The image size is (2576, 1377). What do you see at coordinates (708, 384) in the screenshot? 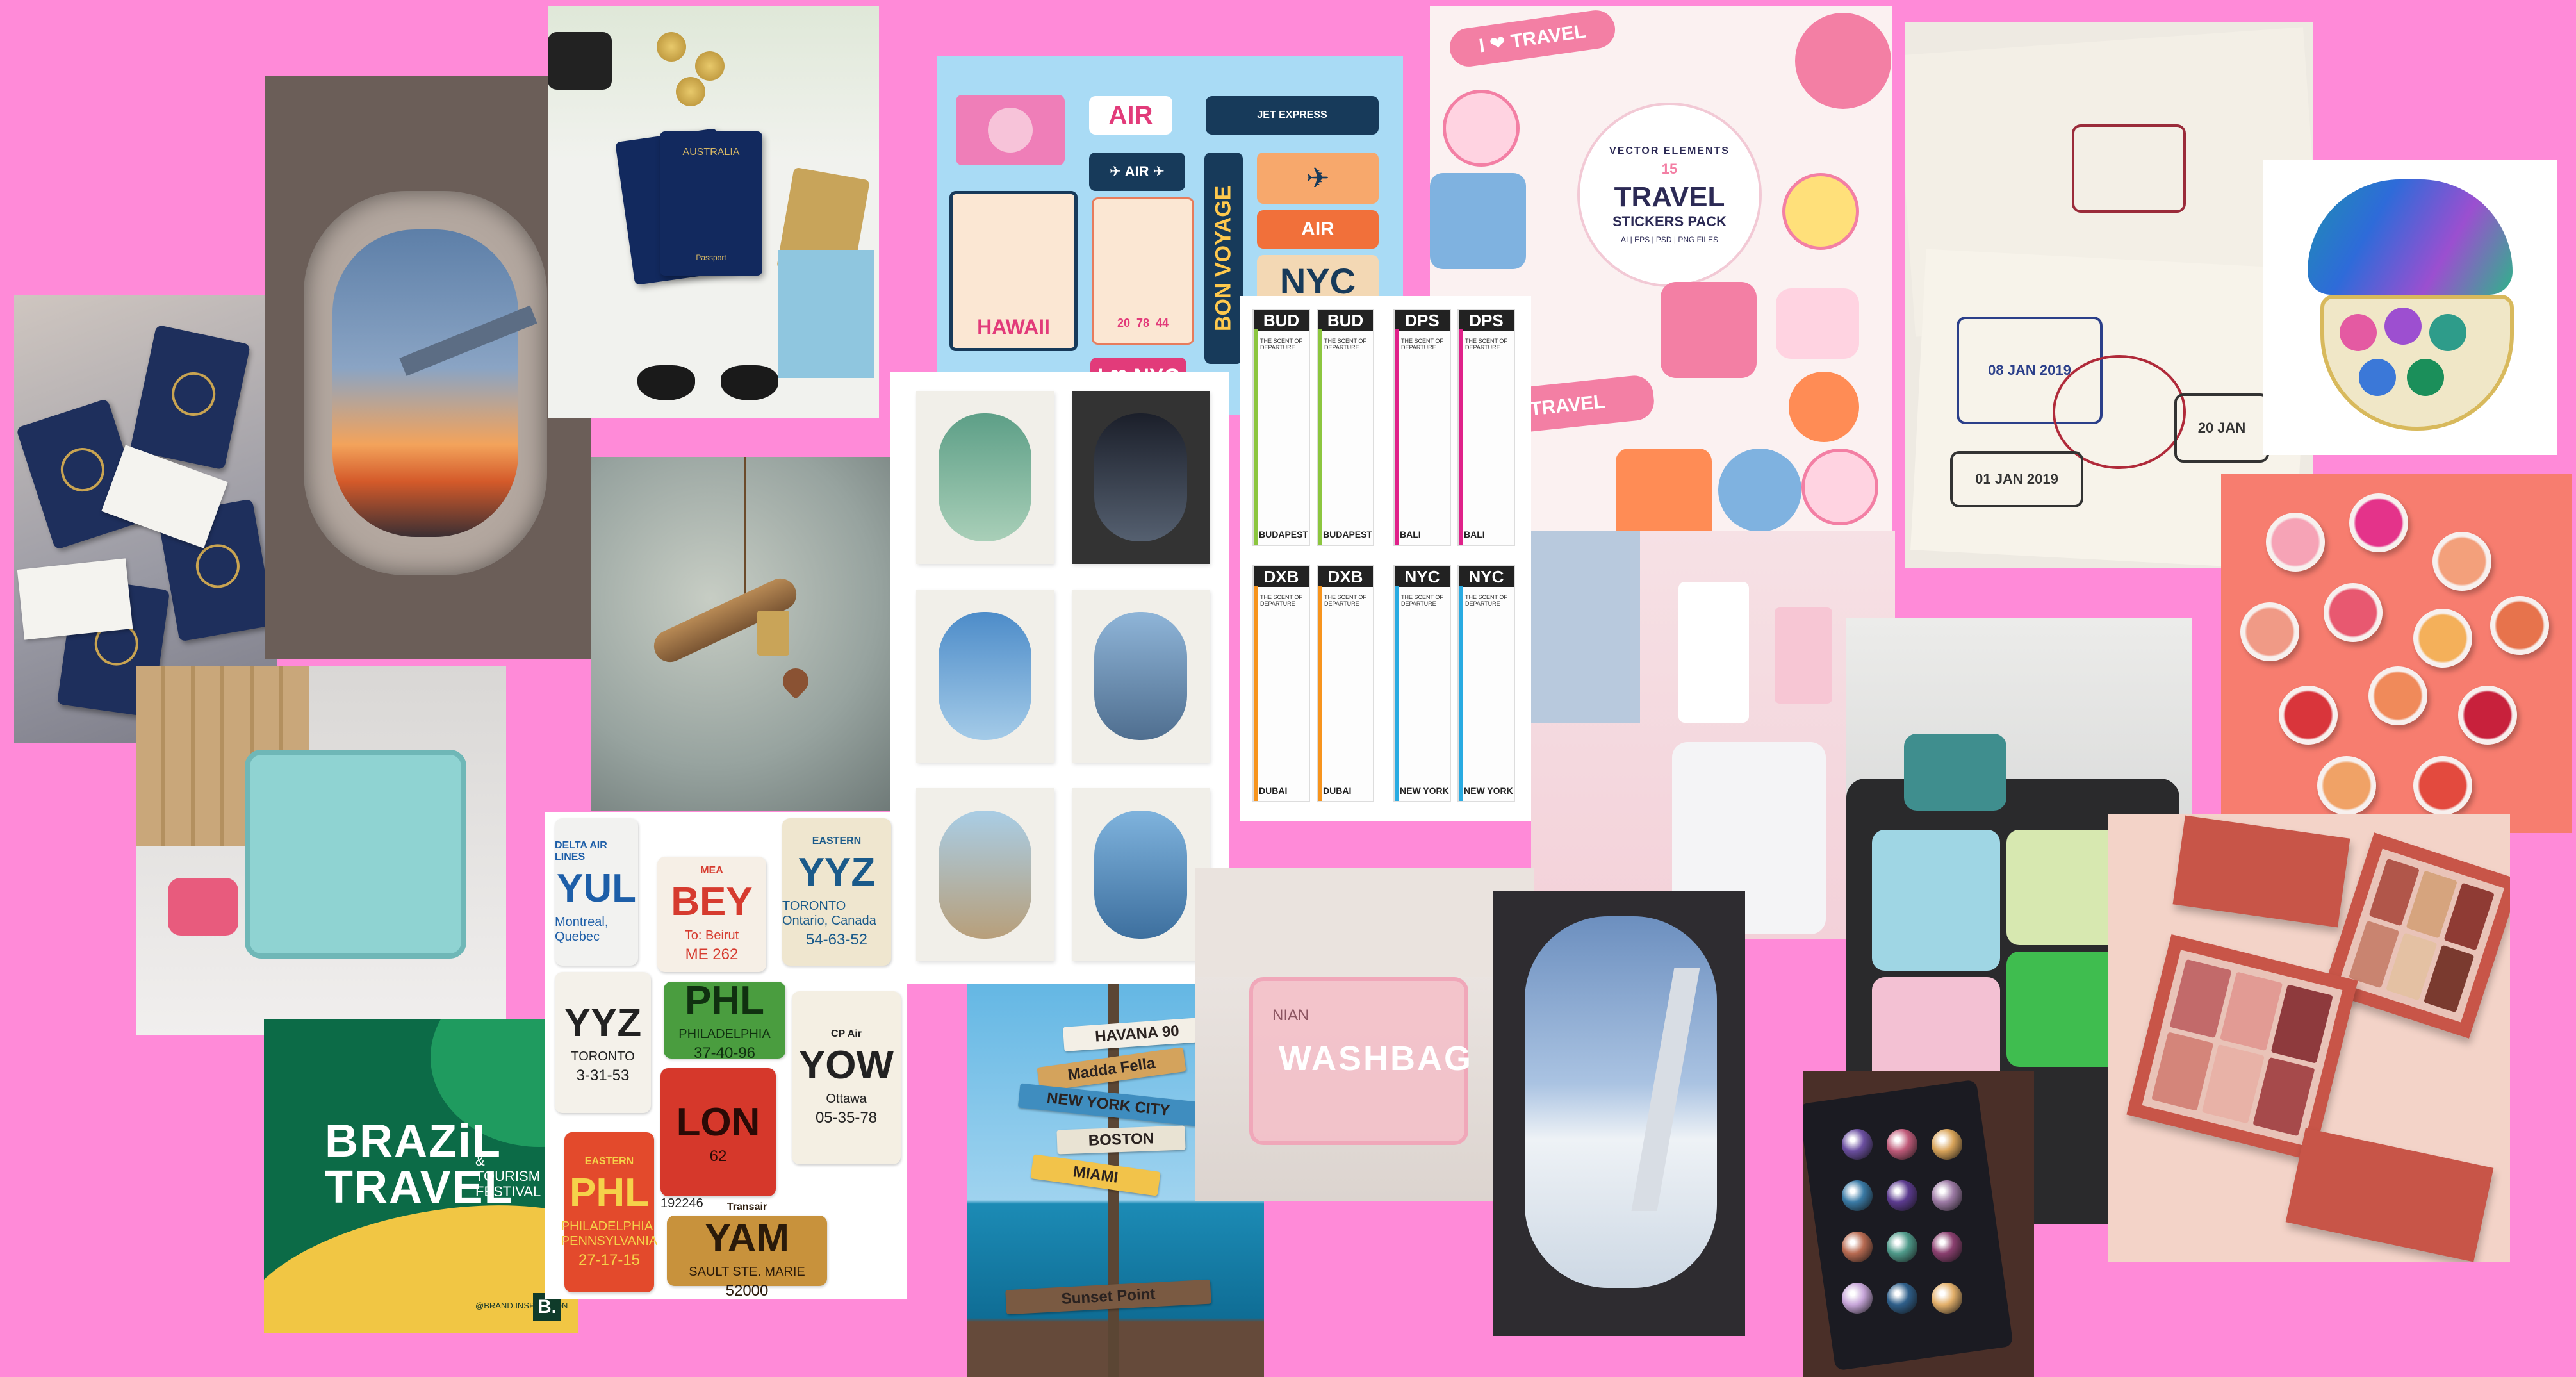
I see `sunglasses` at bounding box center [708, 384].